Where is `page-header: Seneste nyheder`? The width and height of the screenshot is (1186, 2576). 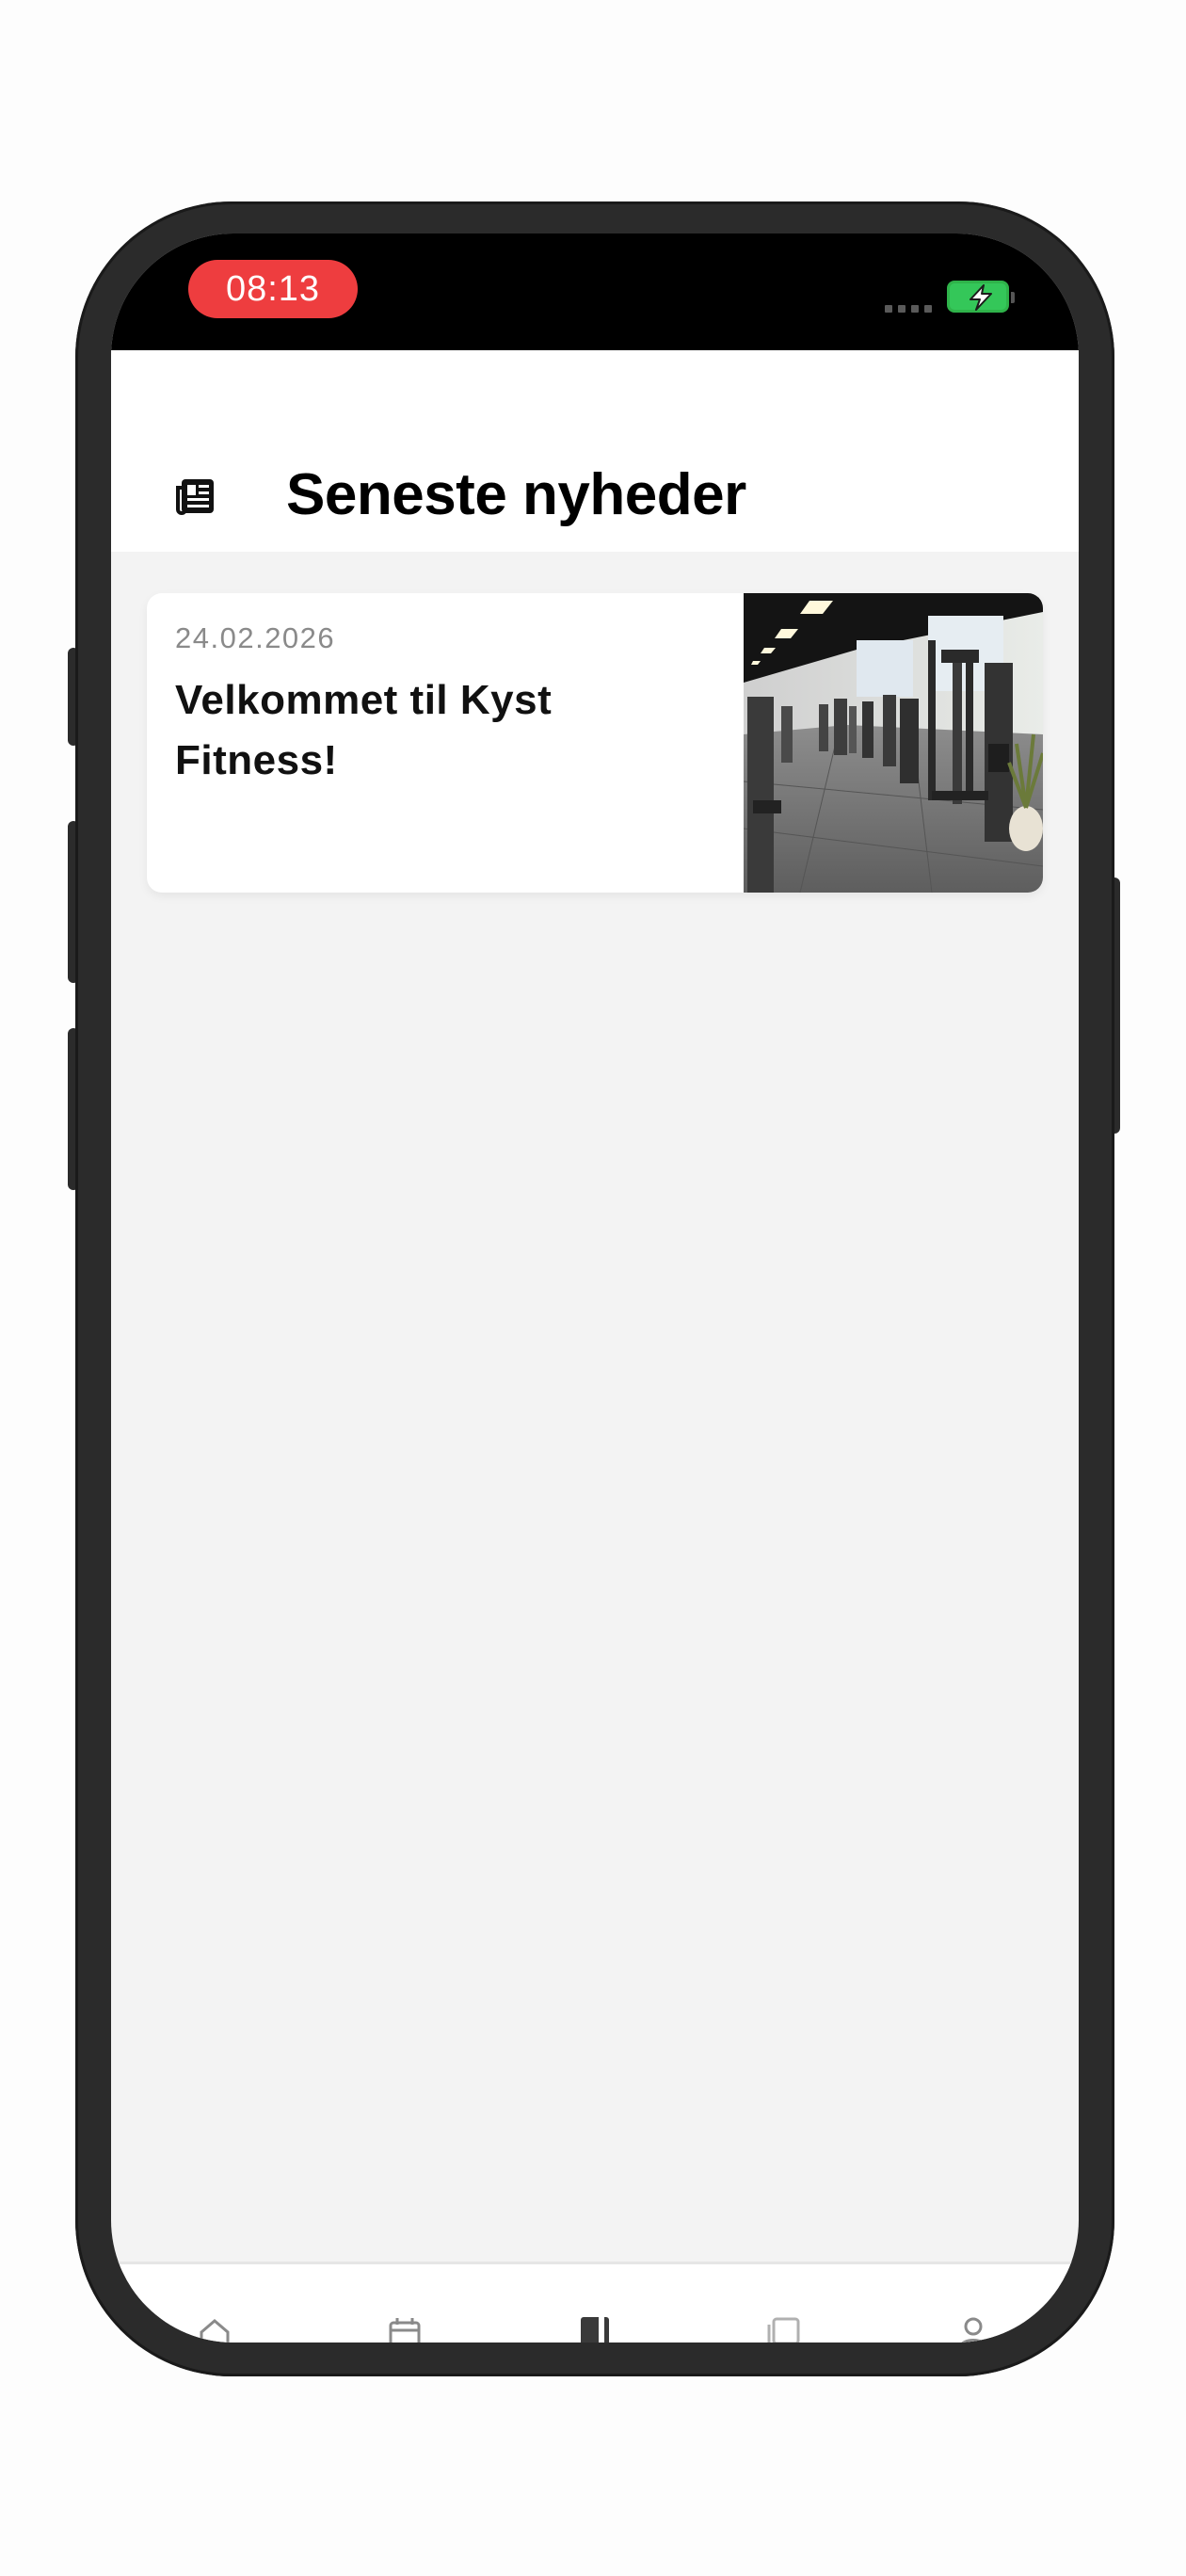 page-header: Seneste nyheder is located at coordinates (595, 451).